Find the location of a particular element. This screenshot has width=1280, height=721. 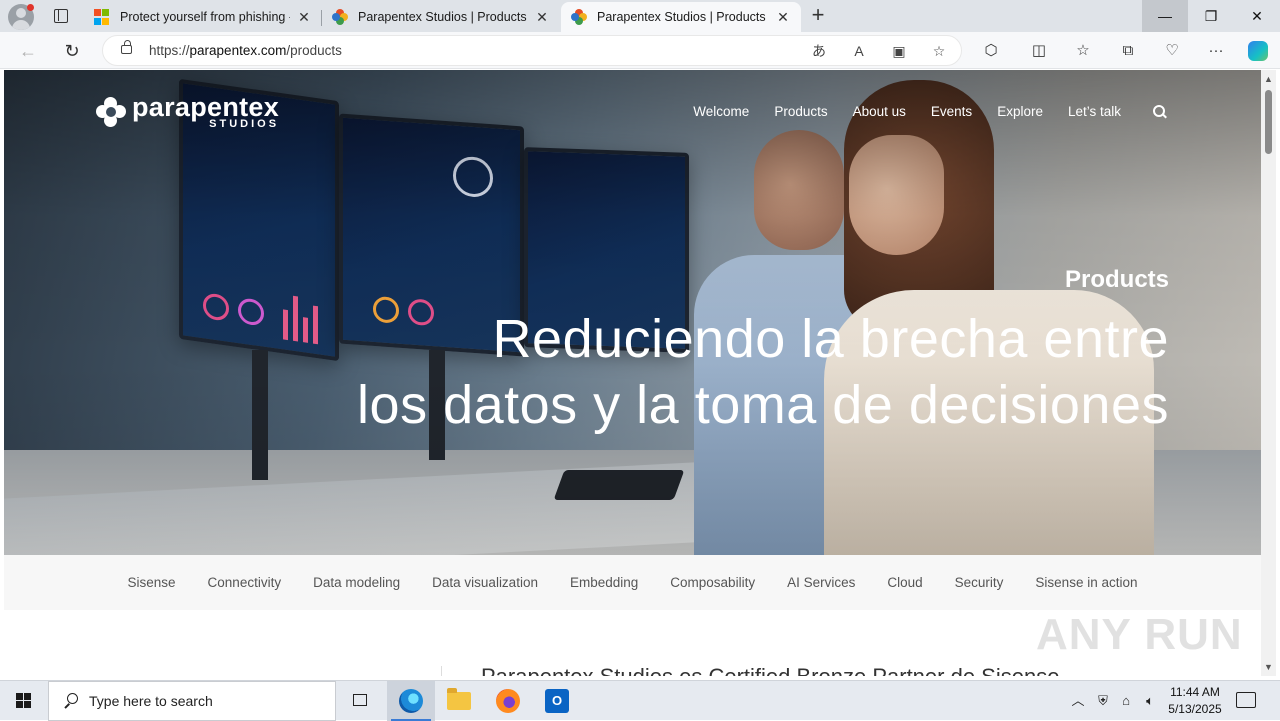

site-logo: parapentex STUDIOS is located at coordinates (187, 112).